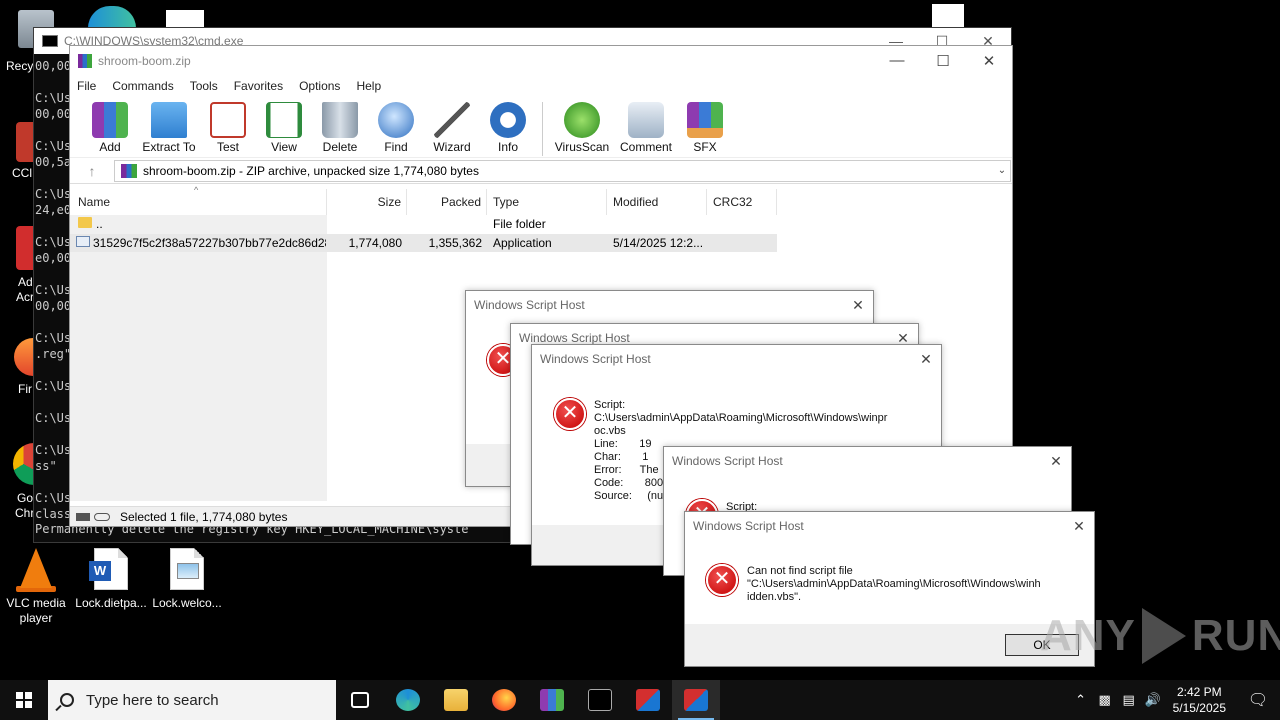  I want to click on chevron-down-icon: ⌄, so click(1002, 170).